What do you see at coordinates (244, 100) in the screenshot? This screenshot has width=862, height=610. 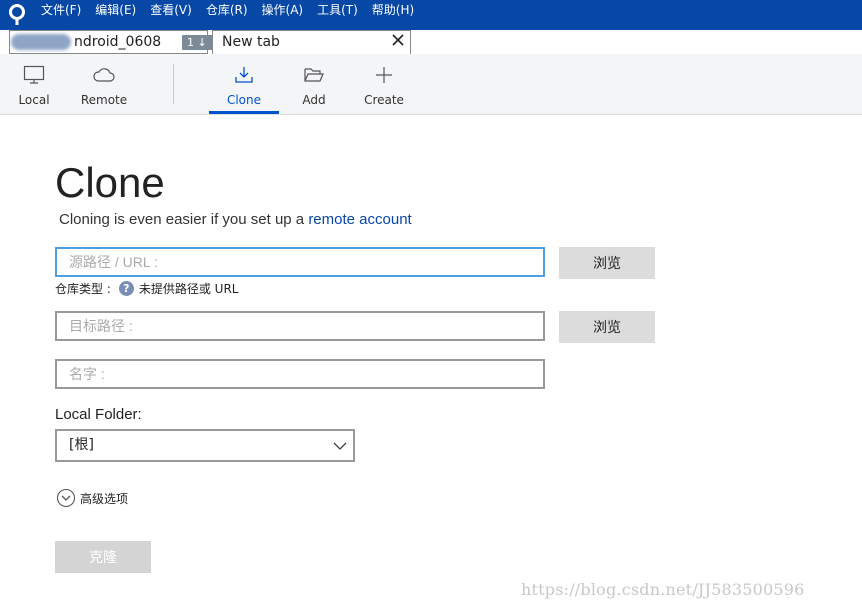 I see `toolbar-clone-label: Clone` at bounding box center [244, 100].